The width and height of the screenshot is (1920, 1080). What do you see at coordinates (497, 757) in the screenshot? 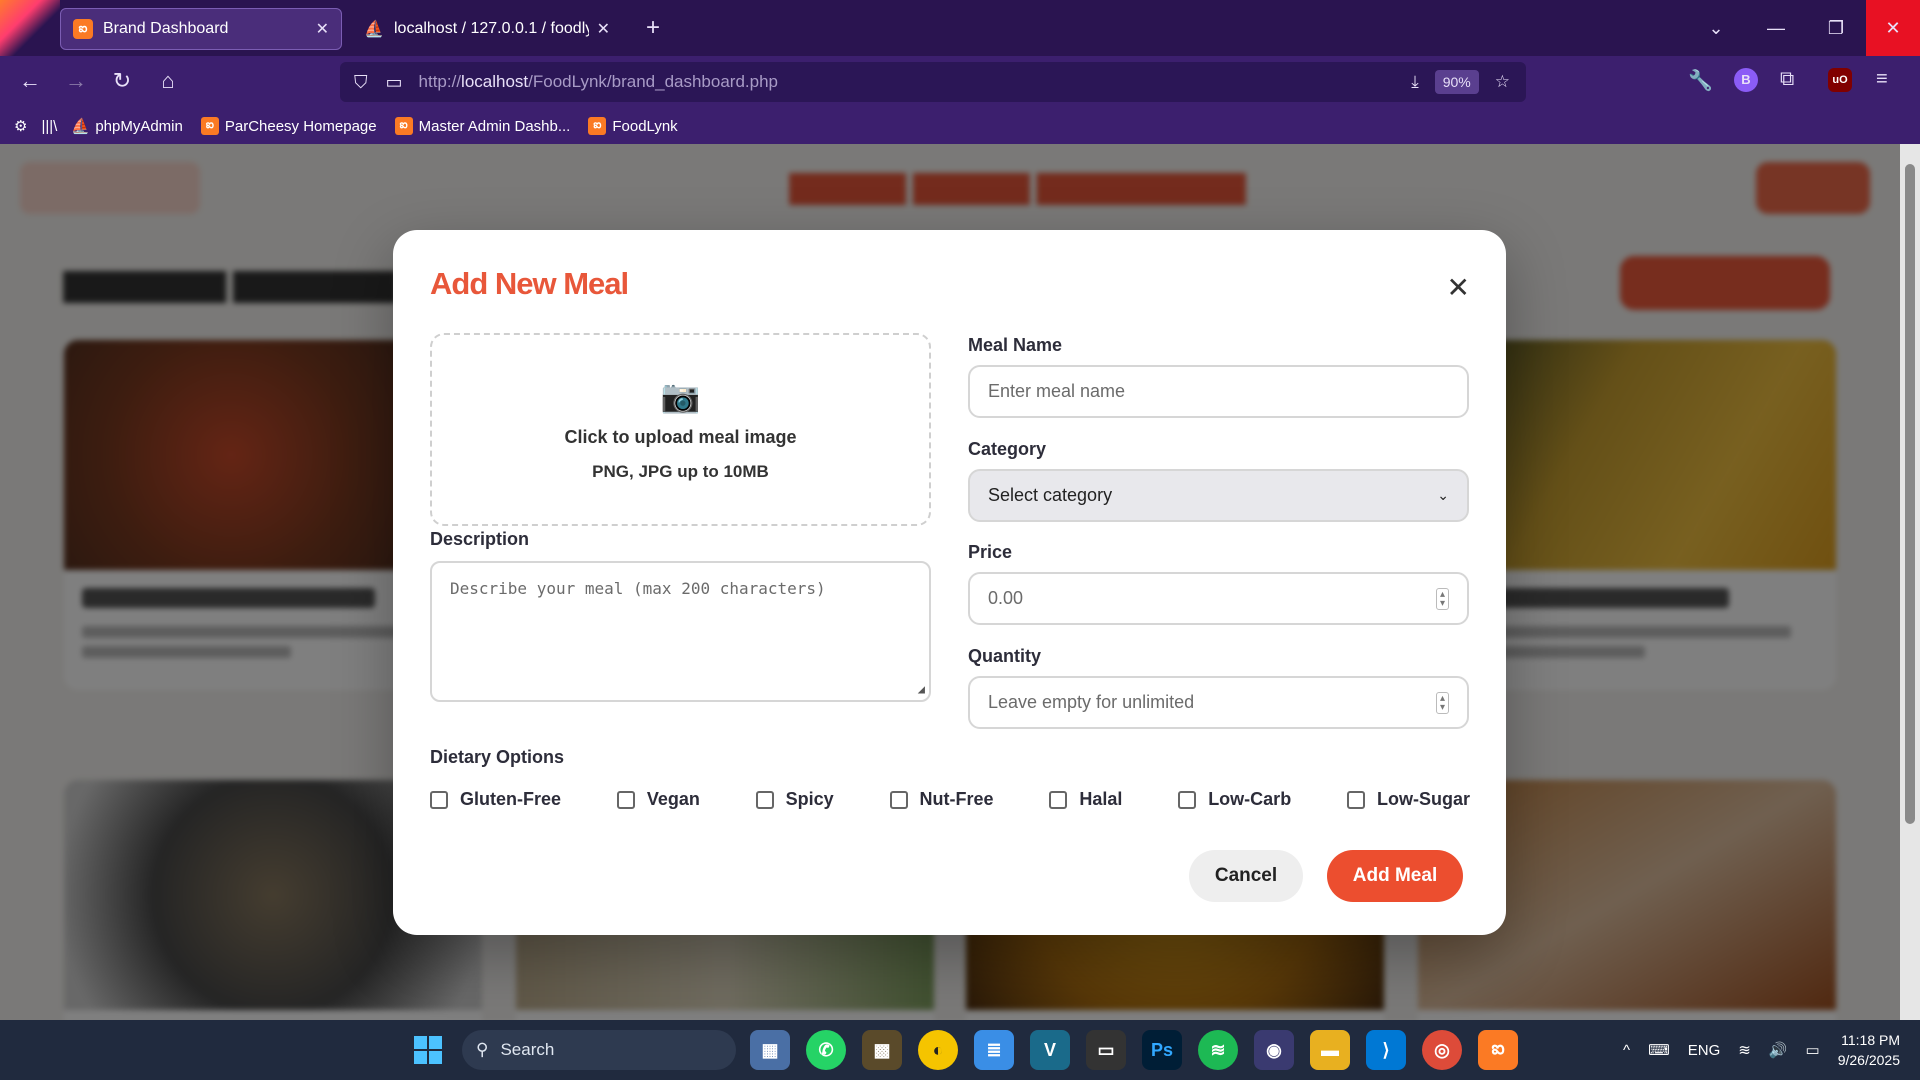
I see `dietary-options-label: Dietary Options` at bounding box center [497, 757].